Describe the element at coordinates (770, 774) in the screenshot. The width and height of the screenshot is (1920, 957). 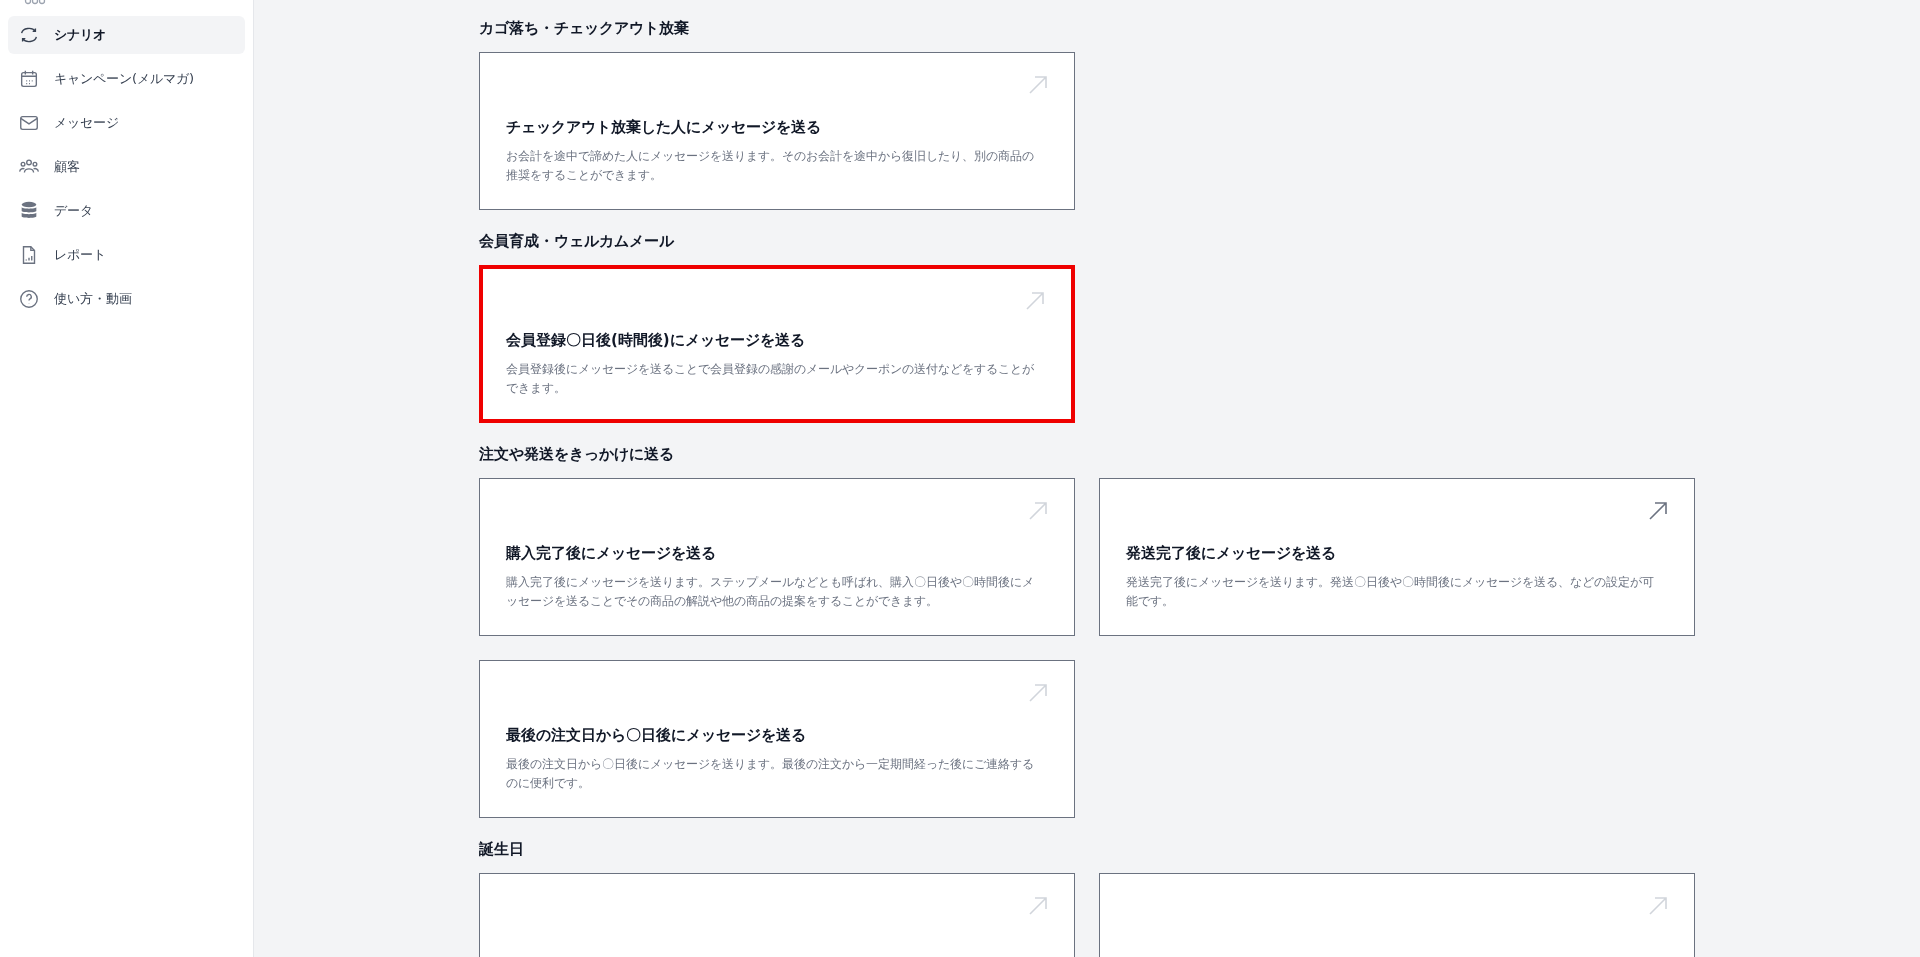
I see `card-description: 最後の注文日から〇日後にメッセージを送ります。最後の注文から一定期間経った後にご連絡するのに便利です。` at that location.